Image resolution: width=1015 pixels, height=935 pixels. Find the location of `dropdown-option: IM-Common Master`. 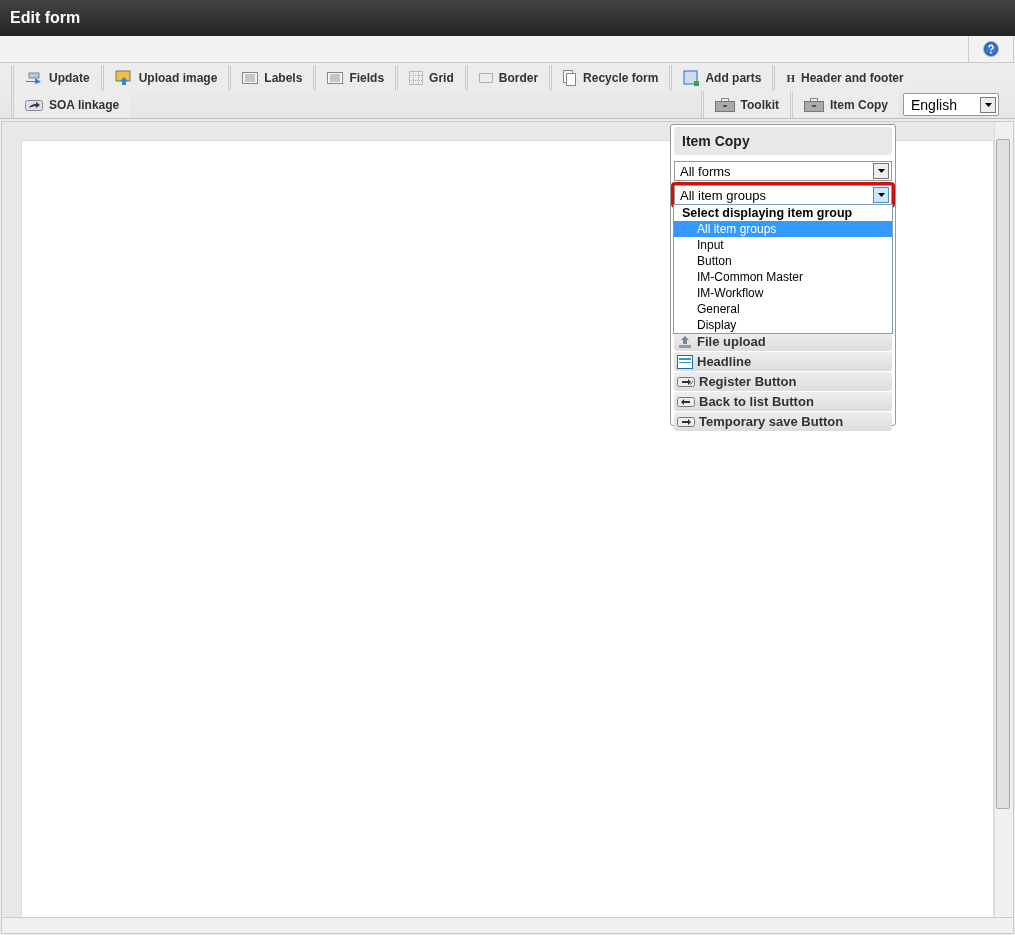

dropdown-option: IM-Common Master is located at coordinates (783, 277).